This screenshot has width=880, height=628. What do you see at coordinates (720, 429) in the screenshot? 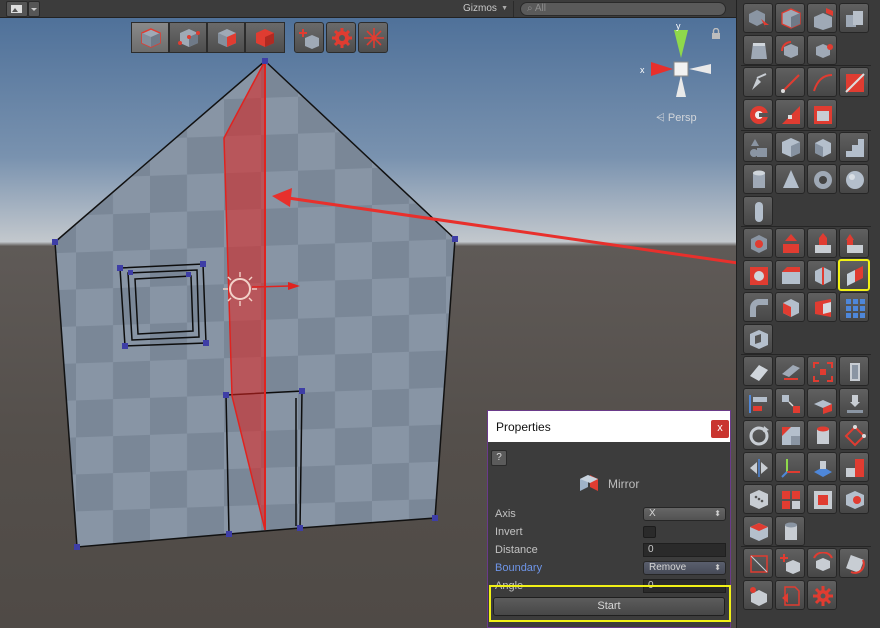
I see `close-button: x` at bounding box center [720, 429].